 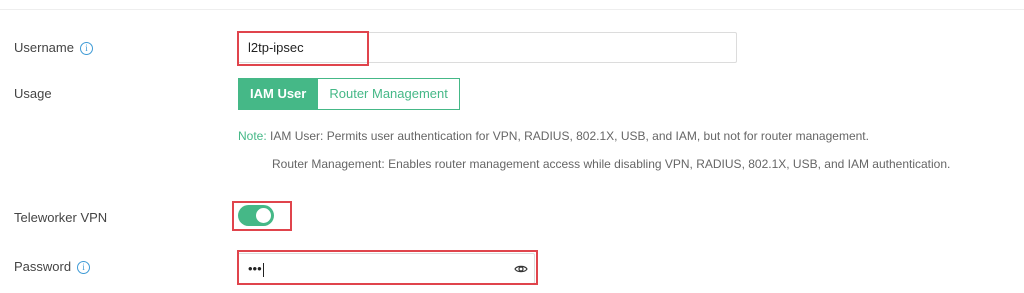 I want to click on text-caret, so click(x=263, y=269).